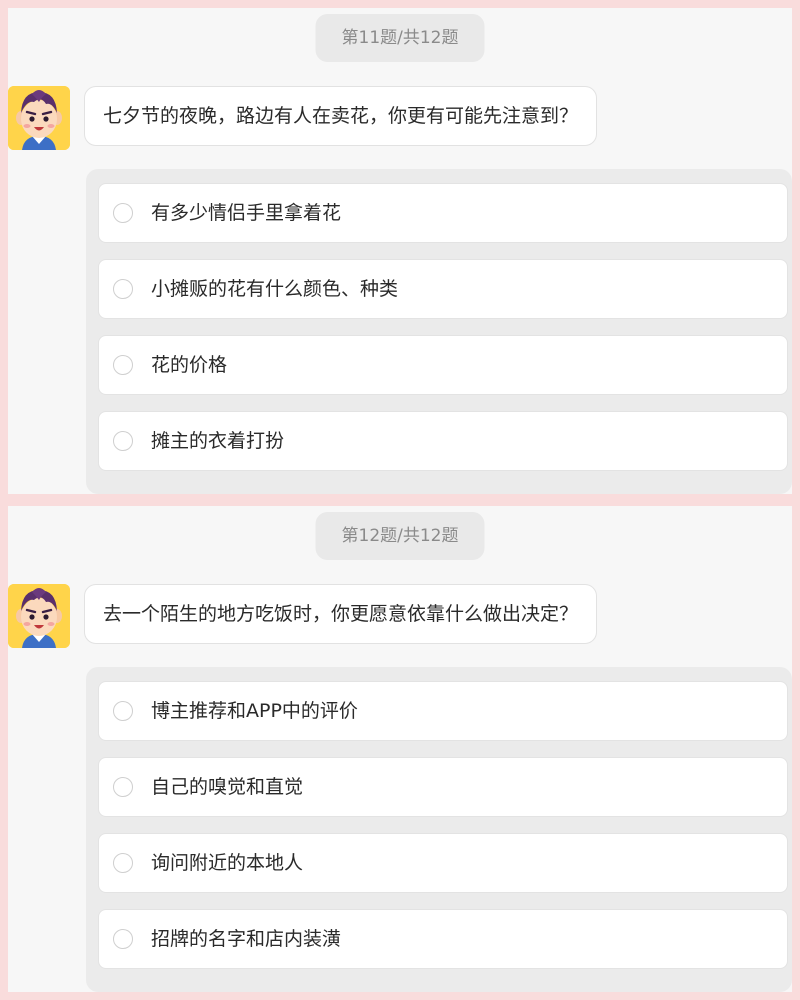 The height and width of the screenshot is (1000, 800). I want to click on option-2: 小摊贩的花有什么颜色、种类, so click(443, 289).